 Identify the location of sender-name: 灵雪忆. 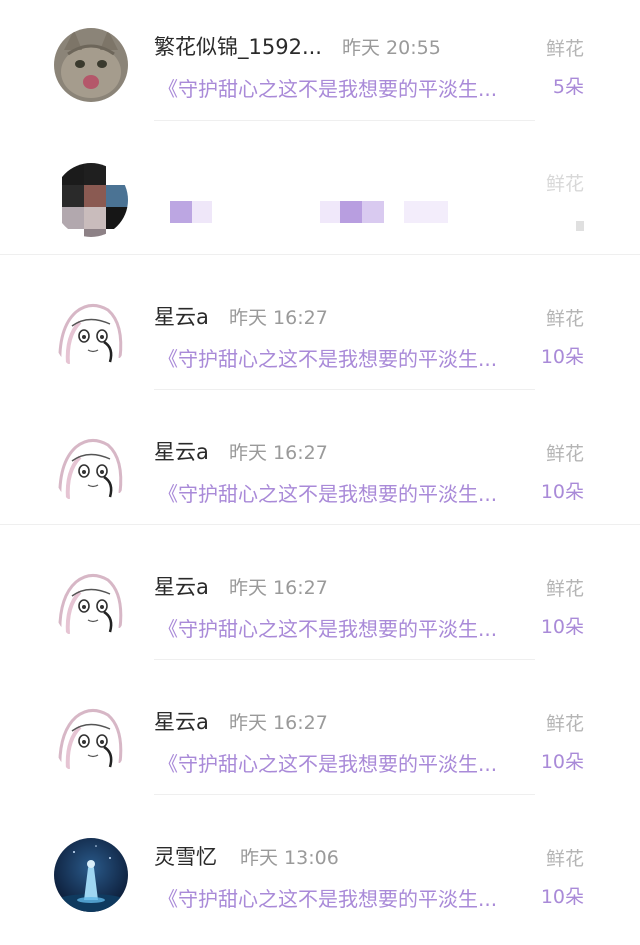
(185, 857).